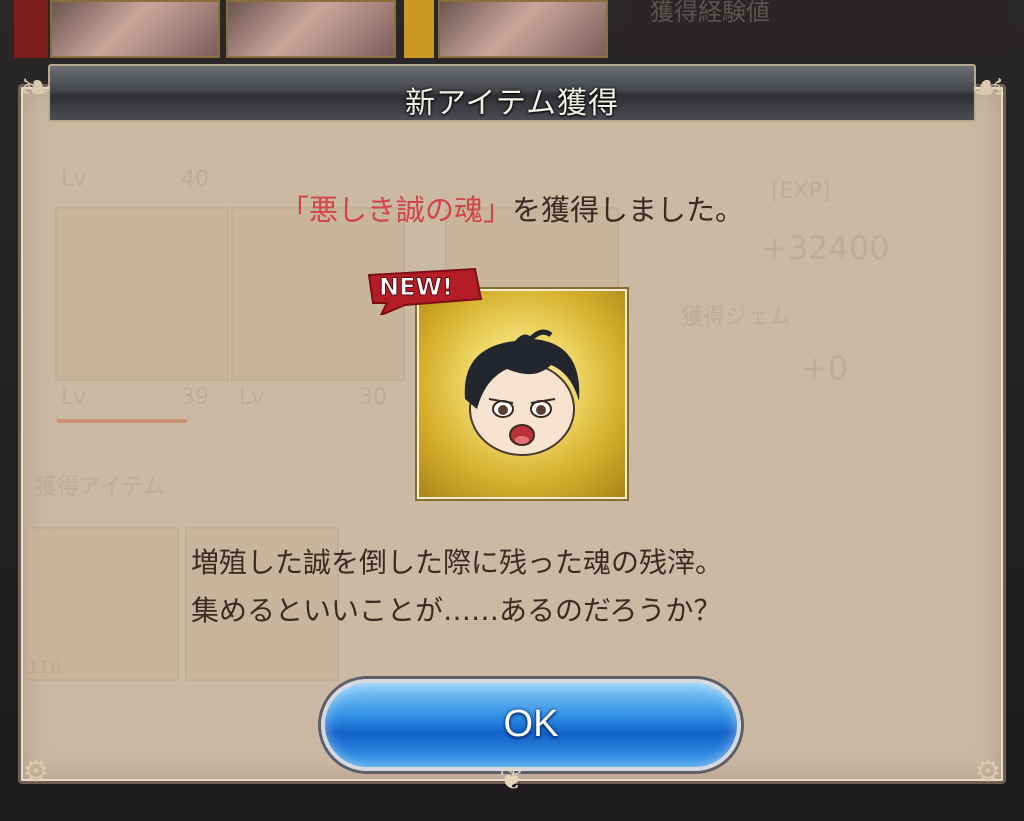  I want to click on side-tab, so click(31, 29).